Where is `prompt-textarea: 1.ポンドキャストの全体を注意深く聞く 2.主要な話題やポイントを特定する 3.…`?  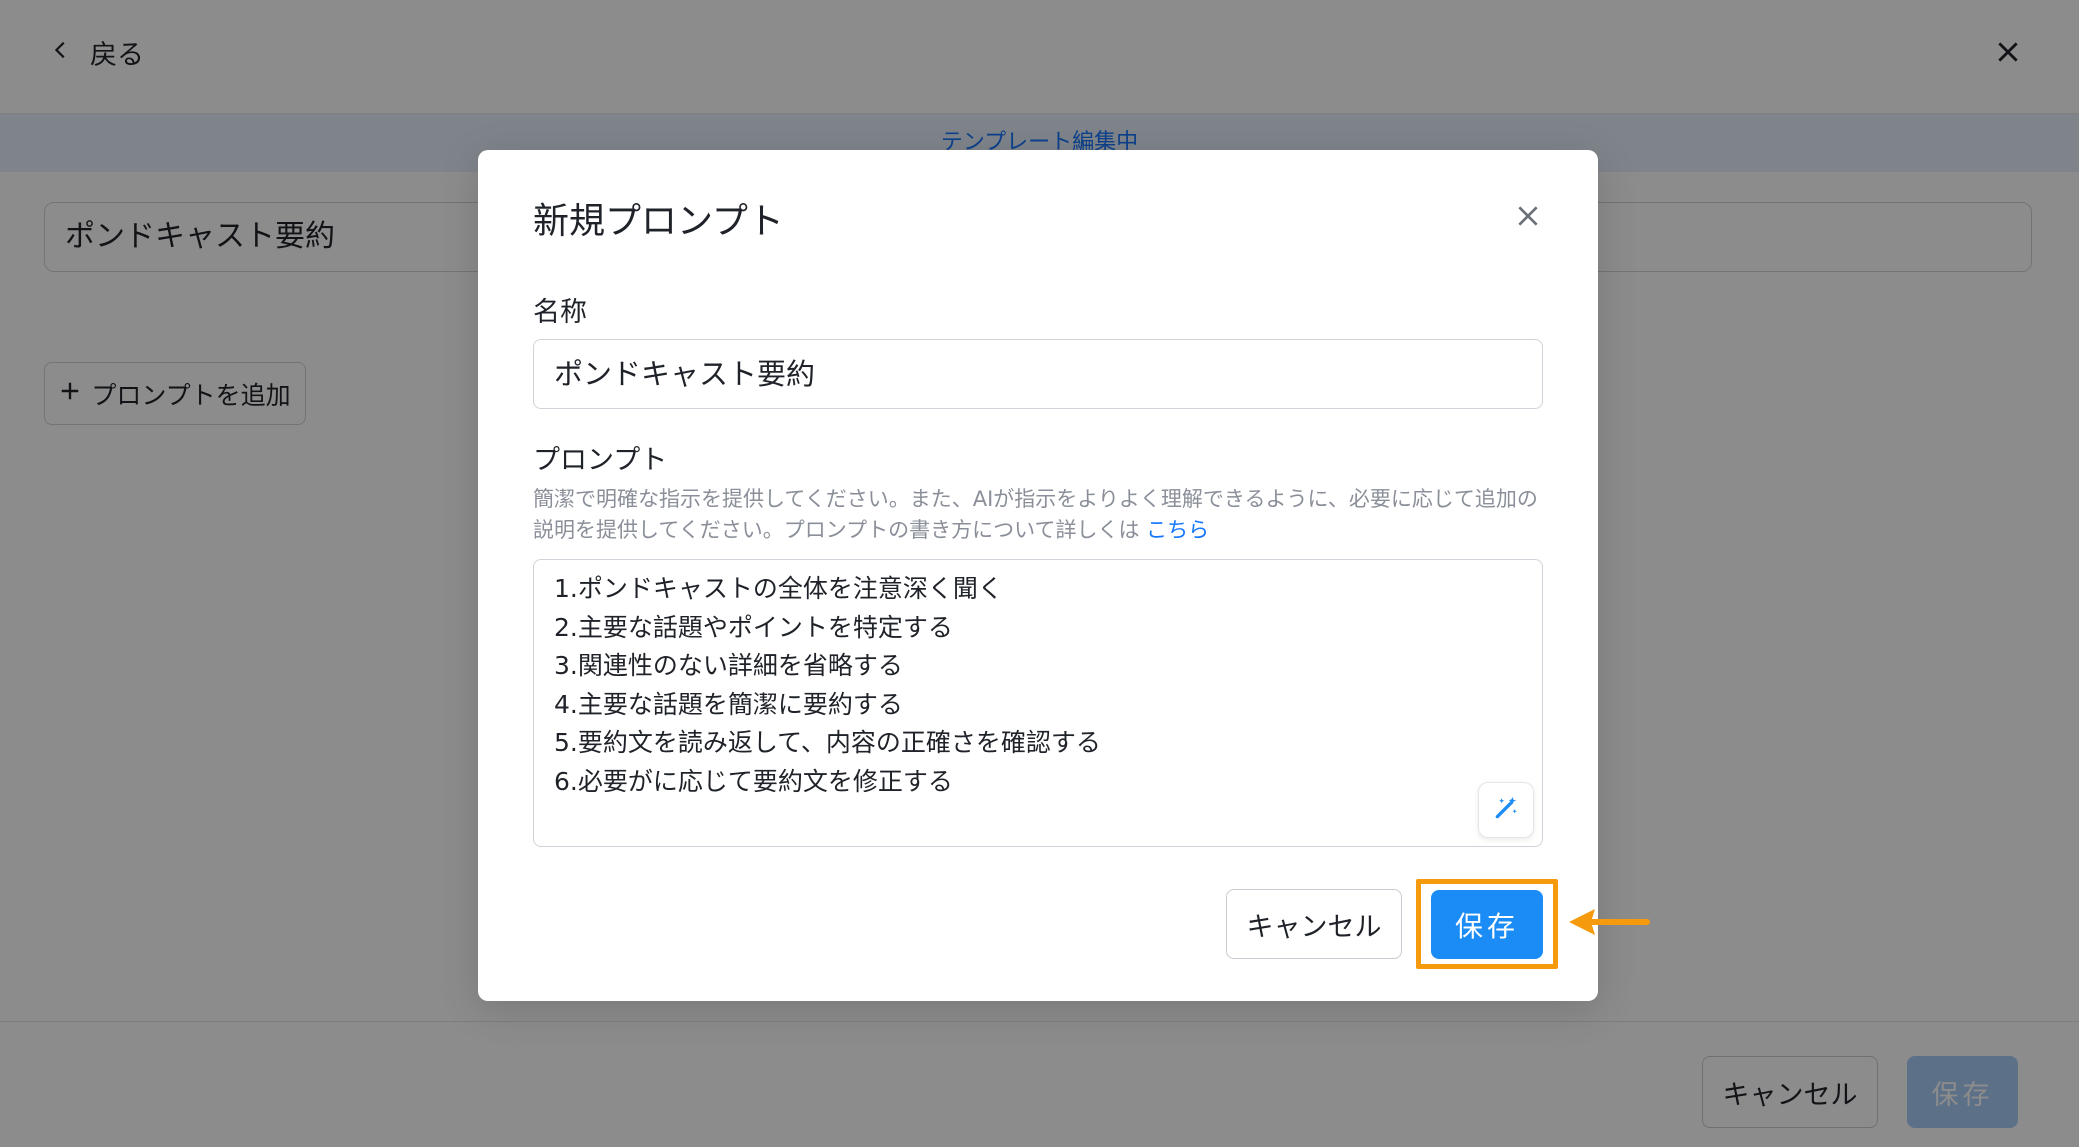
prompt-textarea: 1.ポンドキャストの全体を注意深く聞く 2.主要な話題やポイントを特定する 3.… is located at coordinates (1038, 703).